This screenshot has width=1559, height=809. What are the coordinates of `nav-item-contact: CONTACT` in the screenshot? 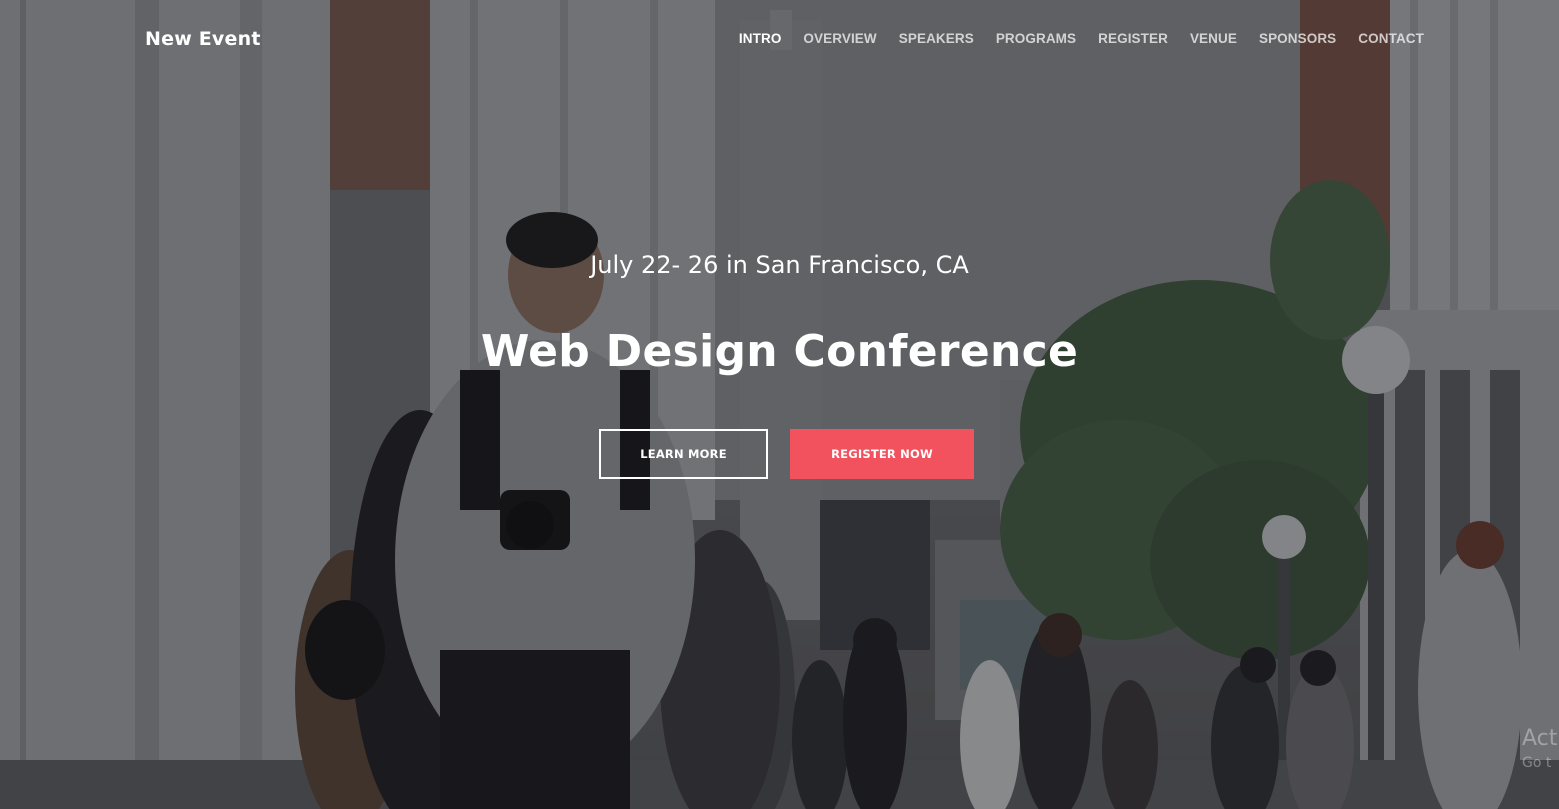 It's located at (1391, 41).